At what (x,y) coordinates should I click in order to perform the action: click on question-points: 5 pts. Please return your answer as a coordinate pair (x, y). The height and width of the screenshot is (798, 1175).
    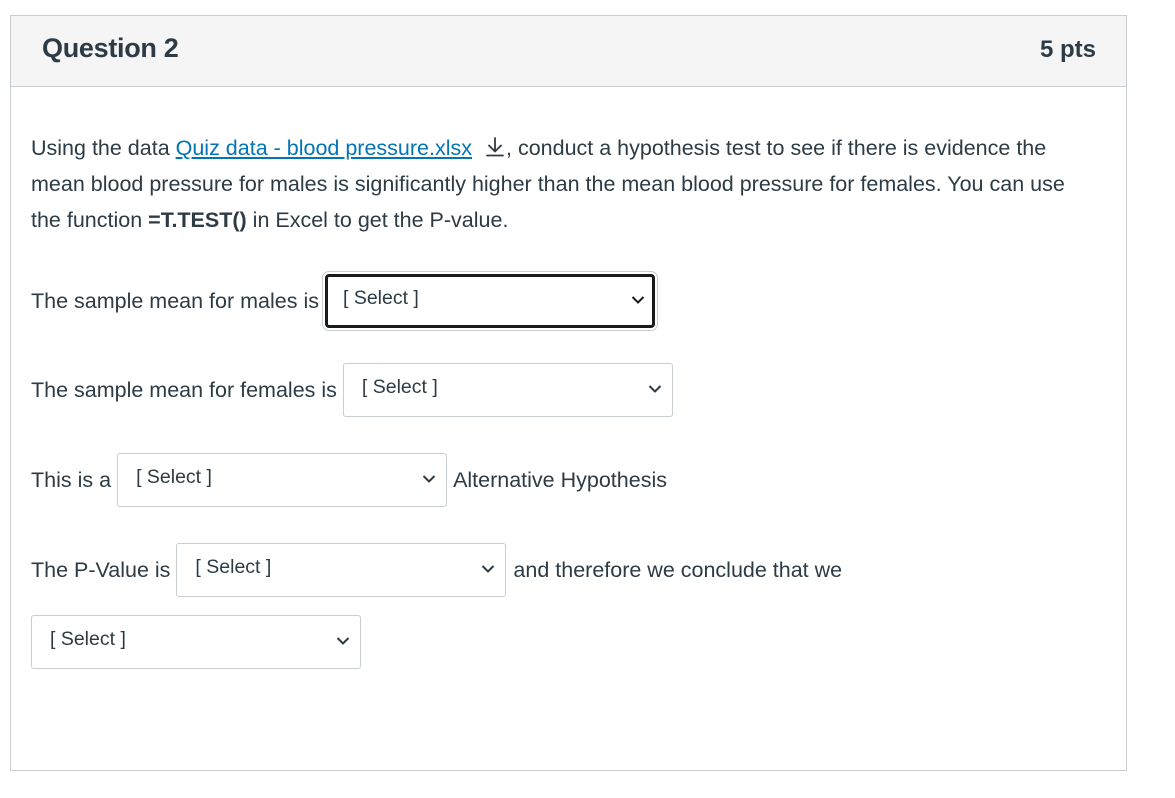
    Looking at the image, I should click on (1067, 49).